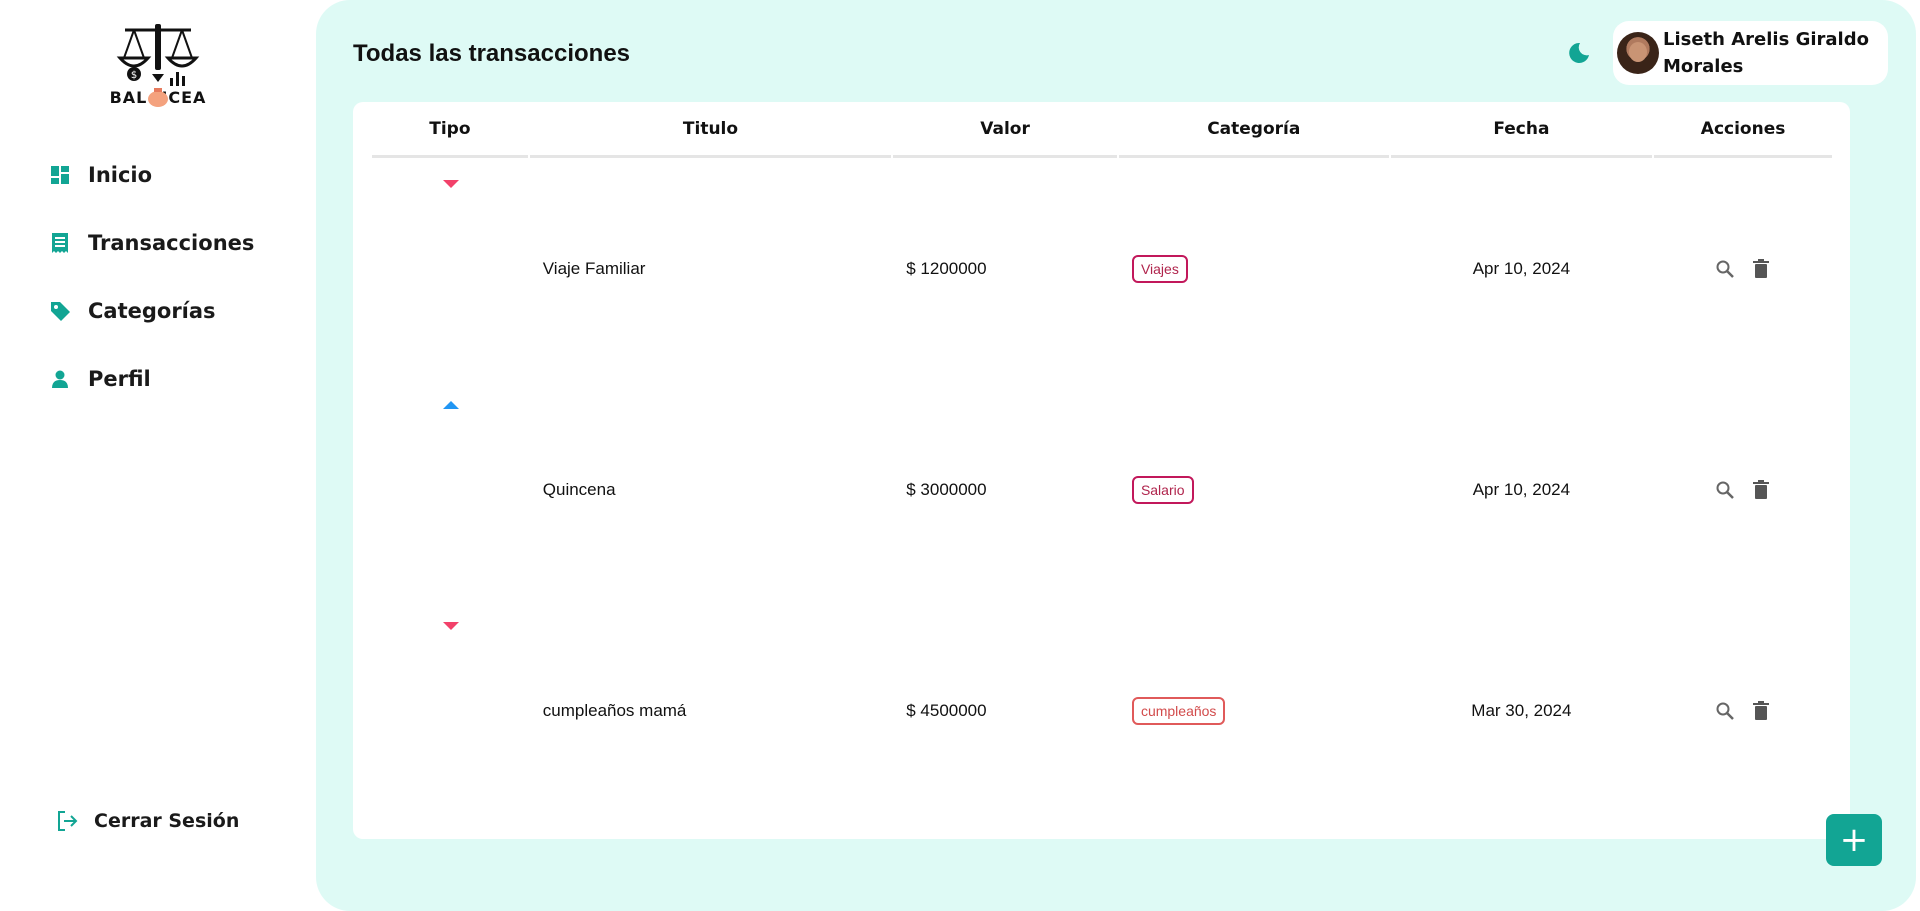 This screenshot has width=1920, height=911. What do you see at coordinates (946, 489) in the screenshot?
I see `value-cell: $ 3000000` at bounding box center [946, 489].